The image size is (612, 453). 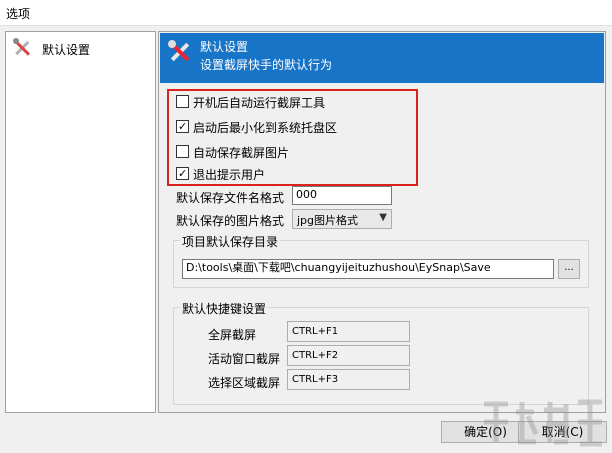 What do you see at coordinates (328, 220) in the screenshot?
I see `image-format-value: jpg图片格式` at bounding box center [328, 220].